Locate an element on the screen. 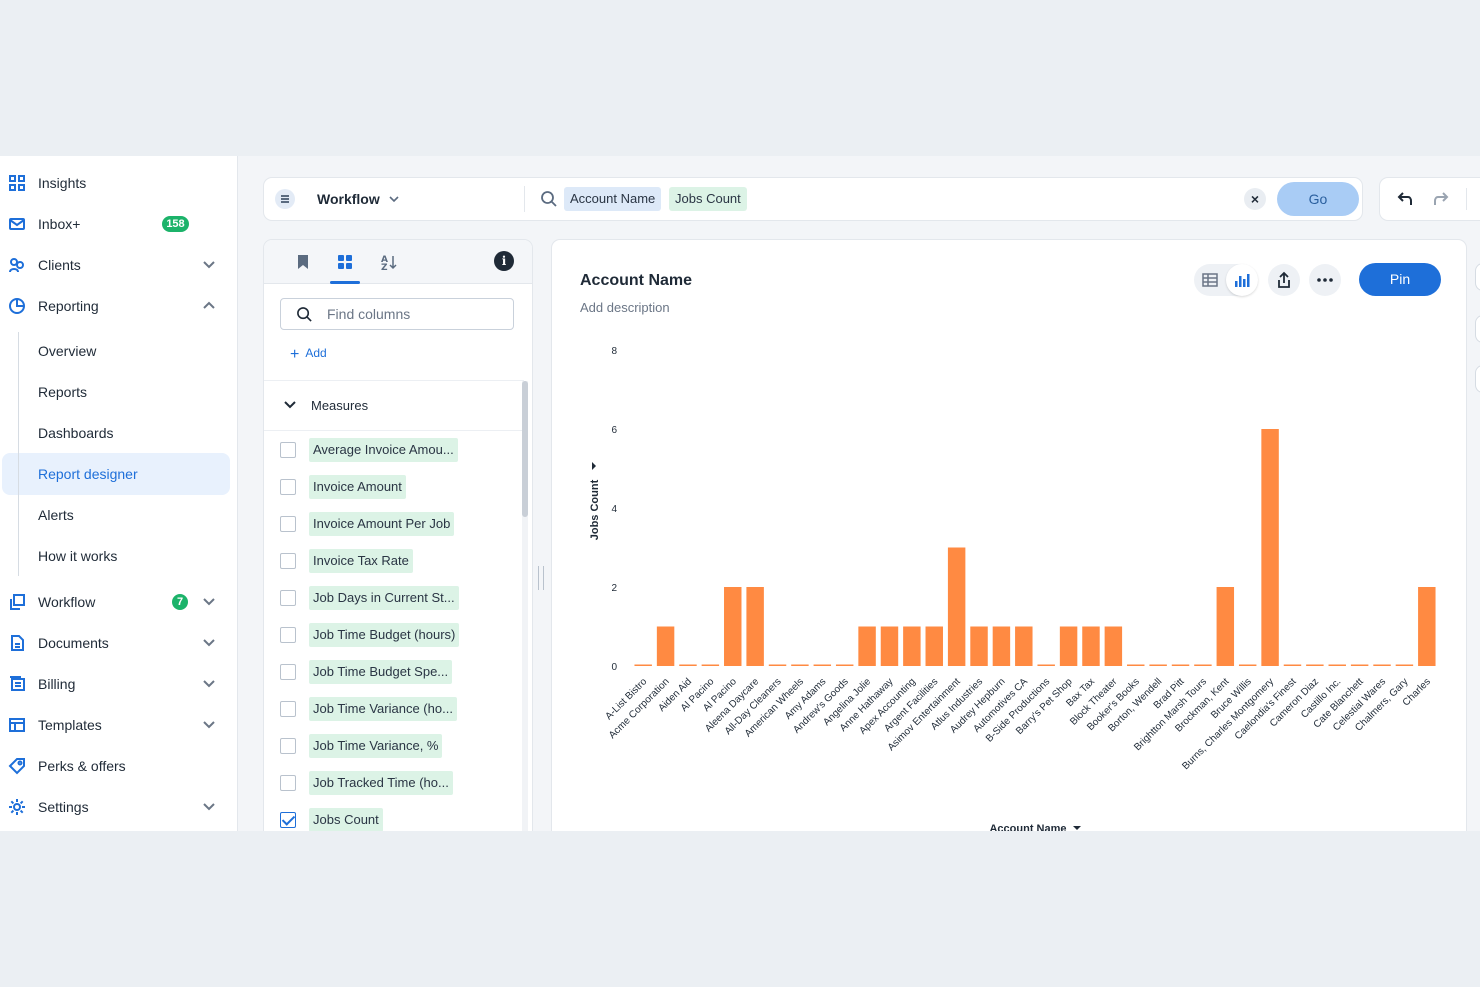  chart-view-button is located at coordinates (1242, 280).